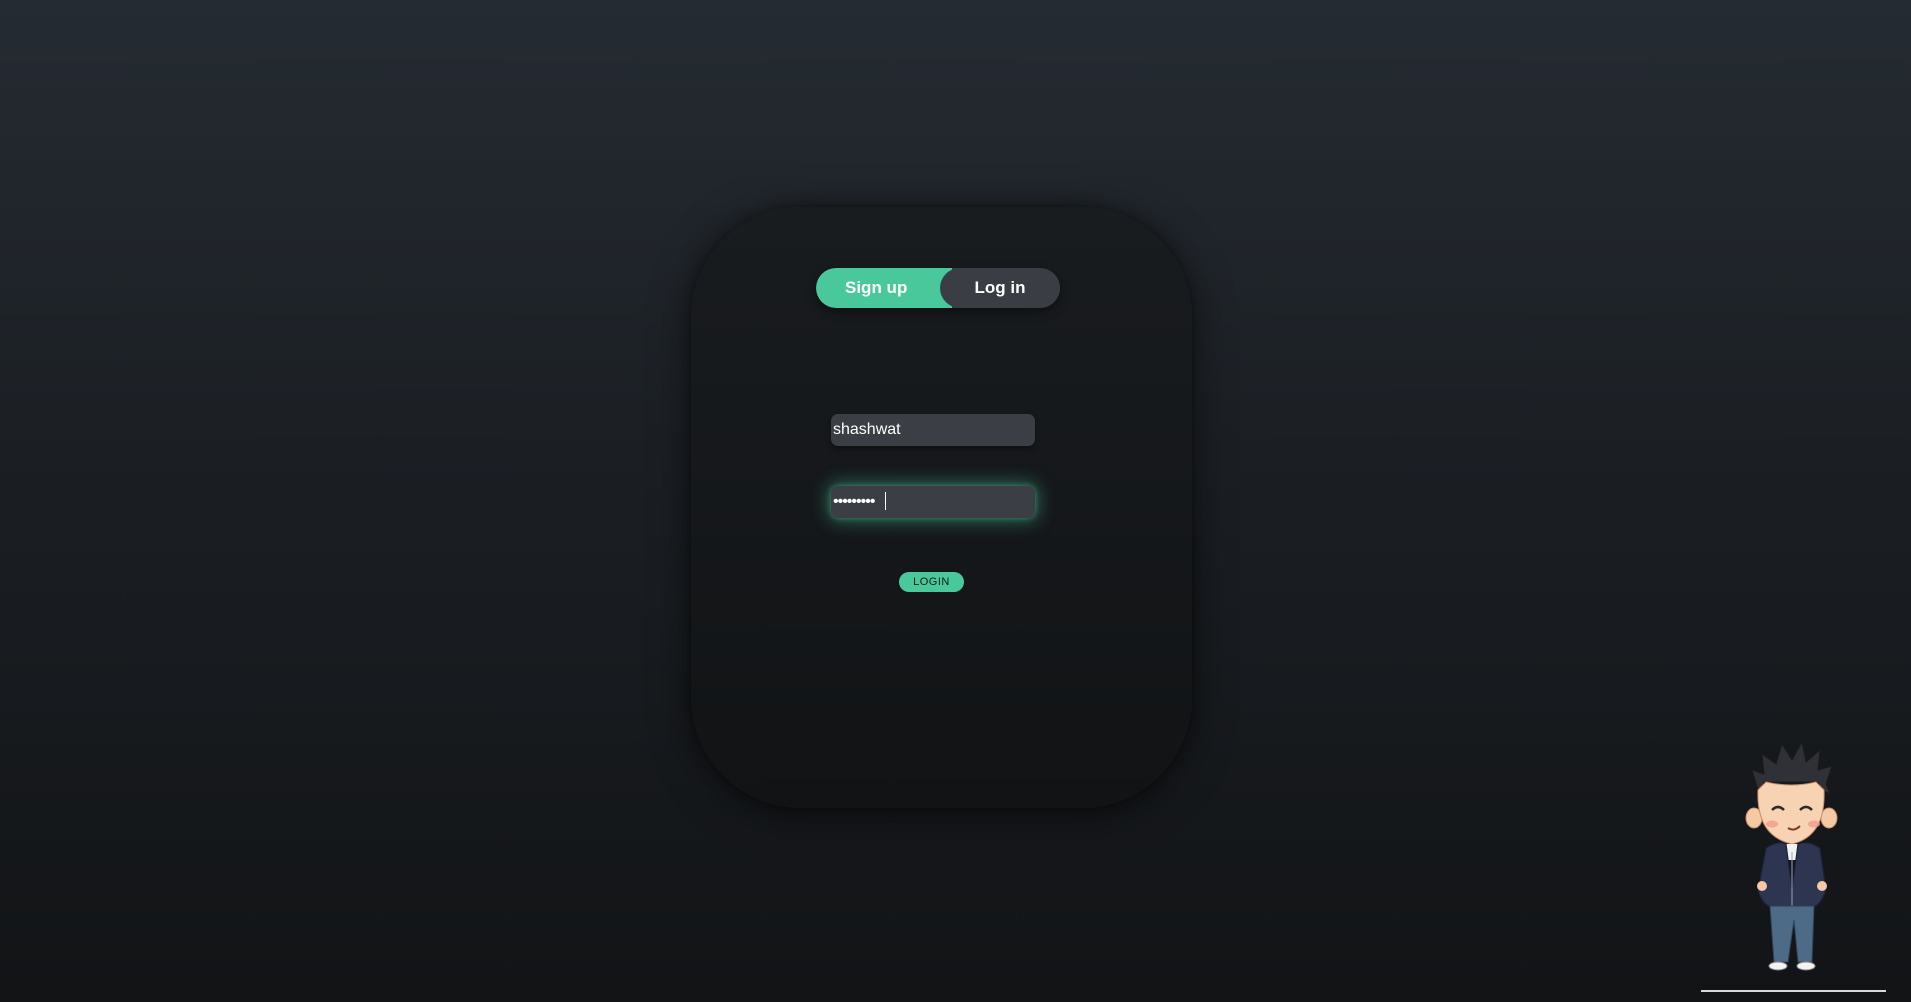 Image resolution: width=1911 pixels, height=1002 pixels. What do you see at coordinates (1793, 991) in the screenshot?
I see `ground-line` at bounding box center [1793, 991].